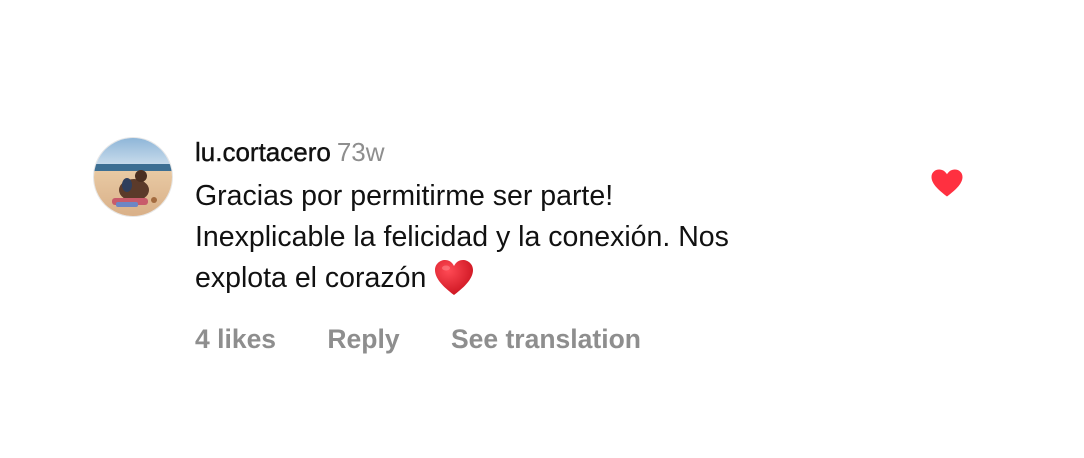  What do you see at coordinates (535, 278) in the screenshot?
I see `comment-text-line-last: explota el corazón` at bounding box center [535, 278].